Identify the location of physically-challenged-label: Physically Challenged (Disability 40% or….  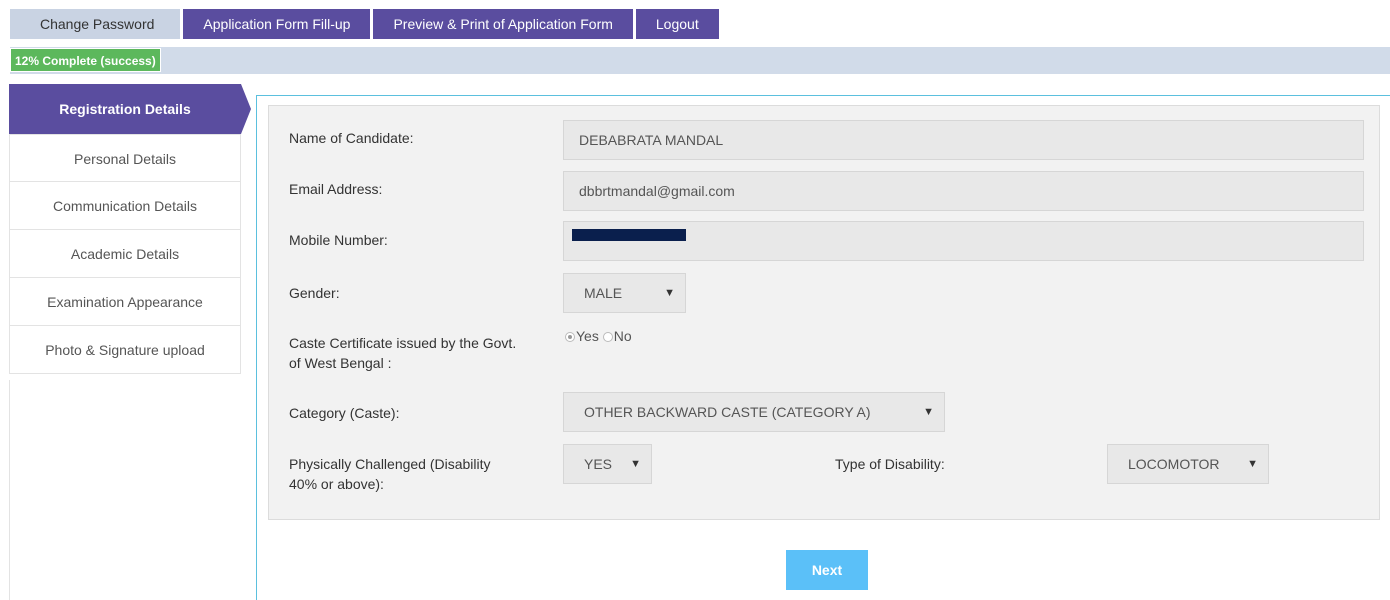
(390, 474).